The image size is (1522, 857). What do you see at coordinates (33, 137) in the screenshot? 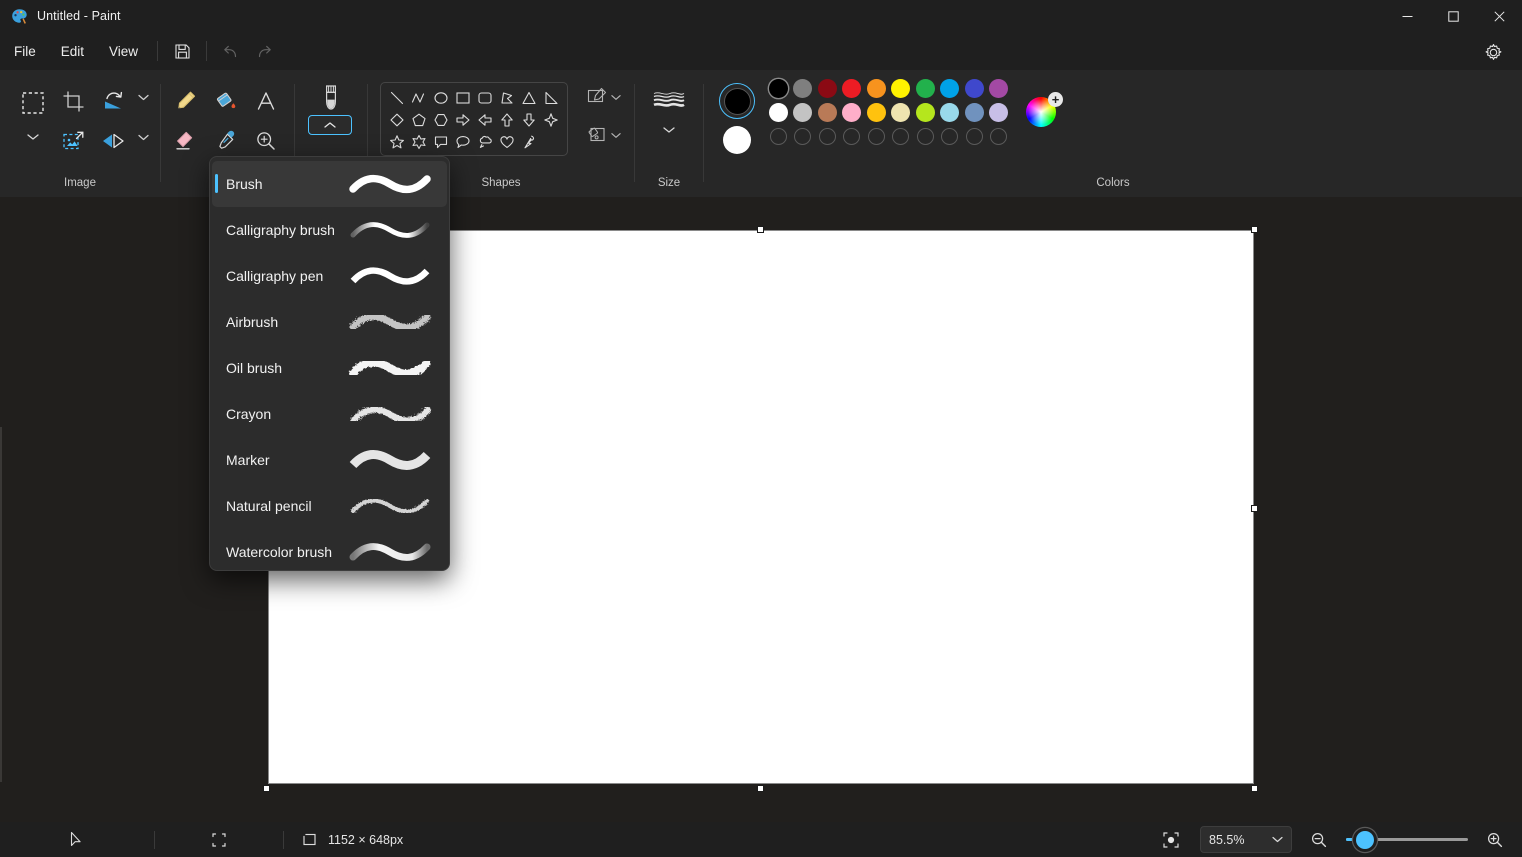
I see `select-dropdown-chevron-icon` at bounding box center [33, 137].